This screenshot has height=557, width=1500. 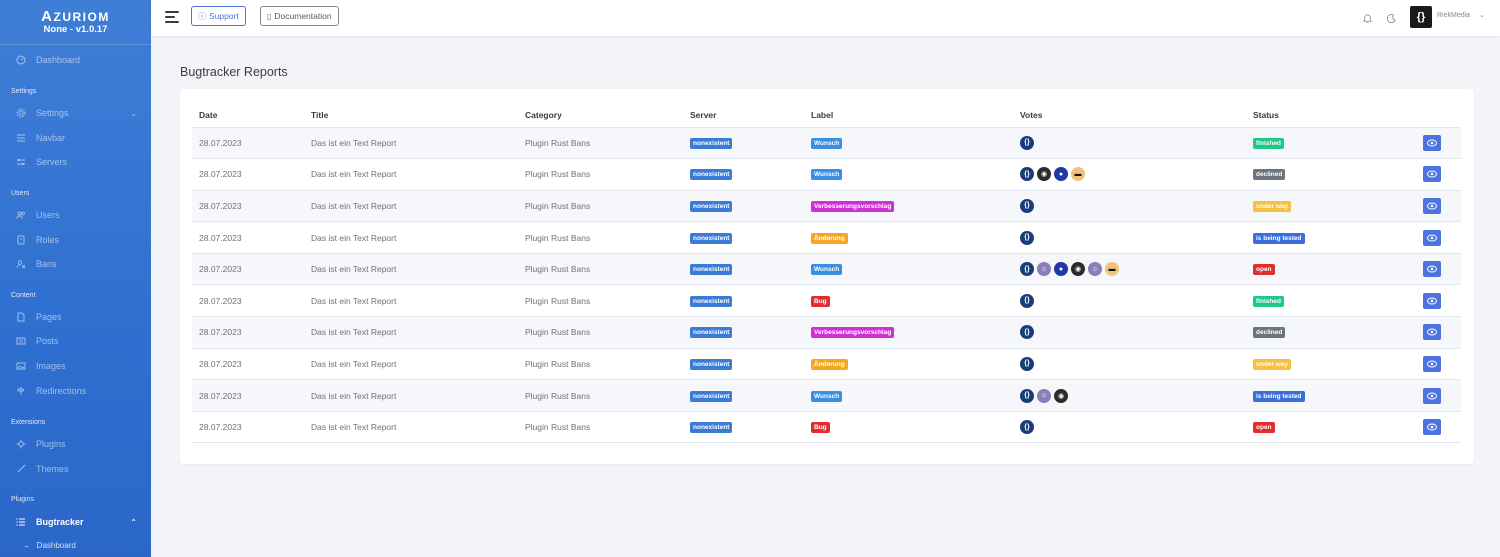 I want to click on header-actions, so click(x=1442, y=115).